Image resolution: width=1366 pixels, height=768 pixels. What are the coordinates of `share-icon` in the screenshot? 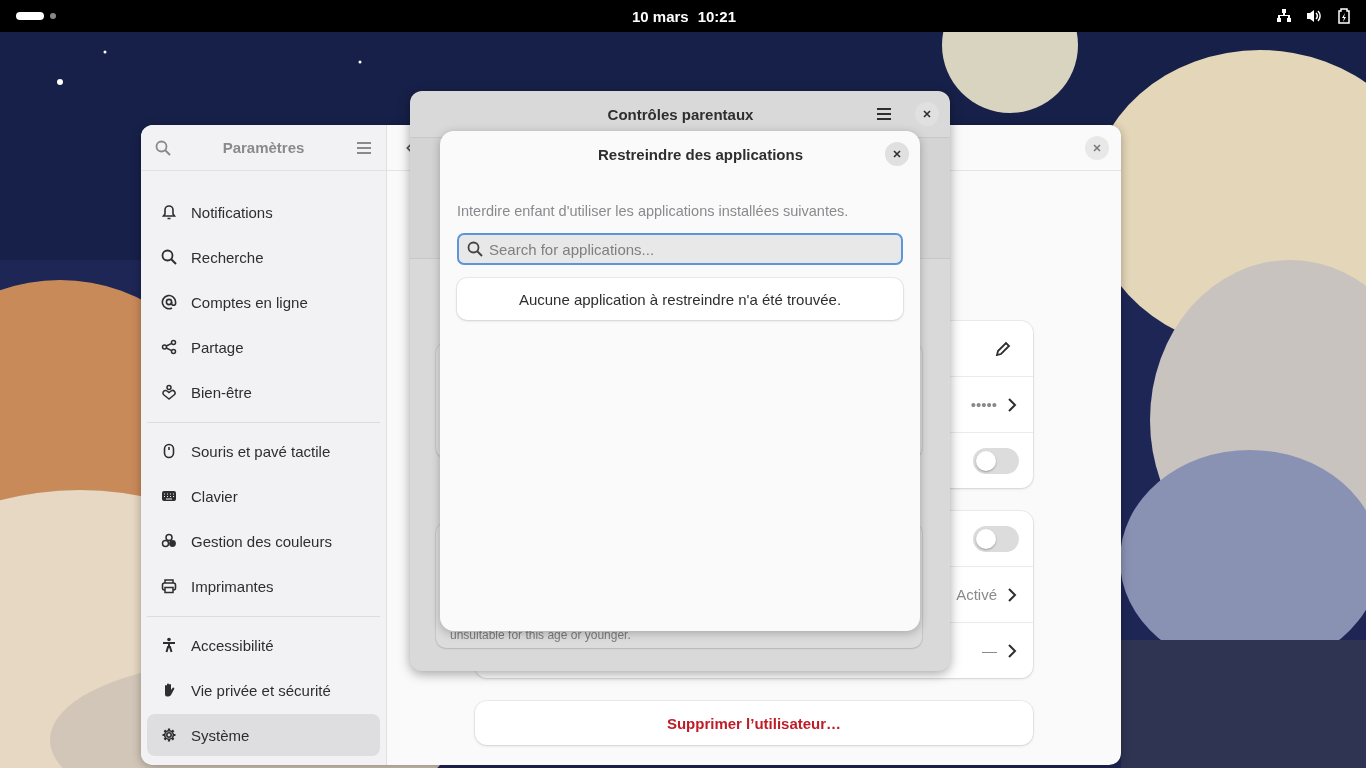 It's located at (169, 347).